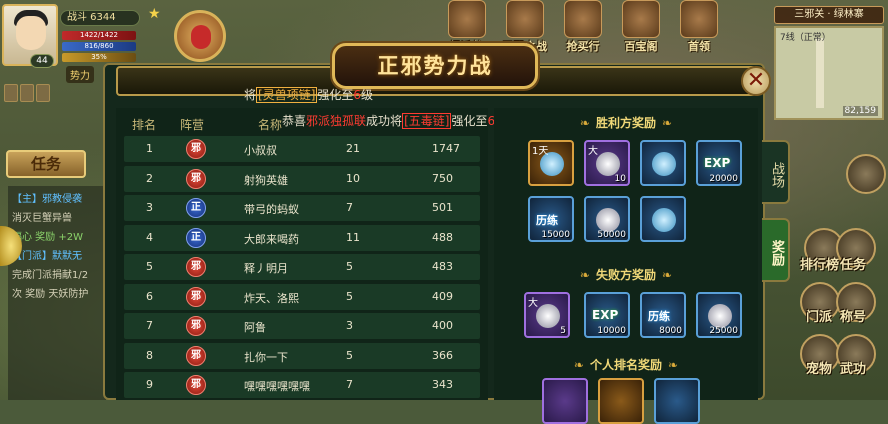 This screenshot has width=888, height=424. What do you see at coordinates (860, 111) in the screenshot?
I see `coordinates: 82,159` at bounding box center [860, 111].